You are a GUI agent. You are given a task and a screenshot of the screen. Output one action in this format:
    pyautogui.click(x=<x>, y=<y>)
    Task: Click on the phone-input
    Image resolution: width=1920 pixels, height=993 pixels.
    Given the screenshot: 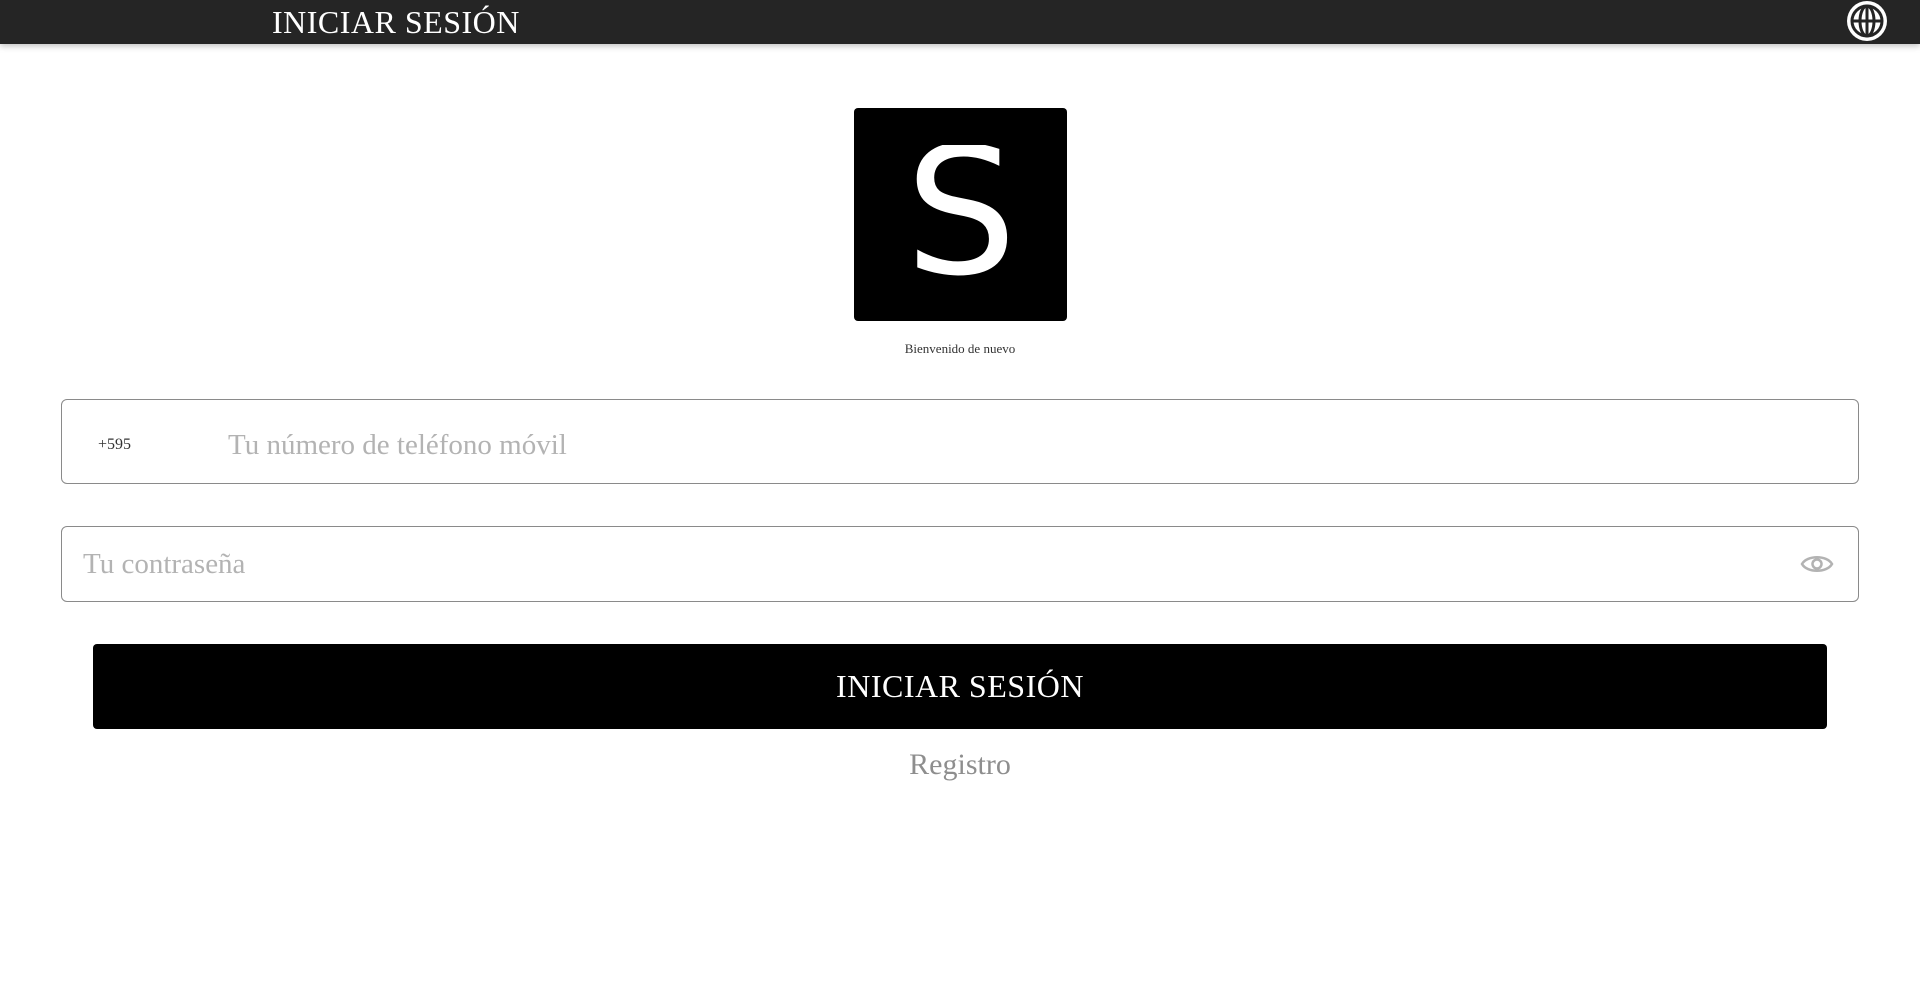 What is the action you would take?
    pyautogui.click(x=1013, y=441)
    